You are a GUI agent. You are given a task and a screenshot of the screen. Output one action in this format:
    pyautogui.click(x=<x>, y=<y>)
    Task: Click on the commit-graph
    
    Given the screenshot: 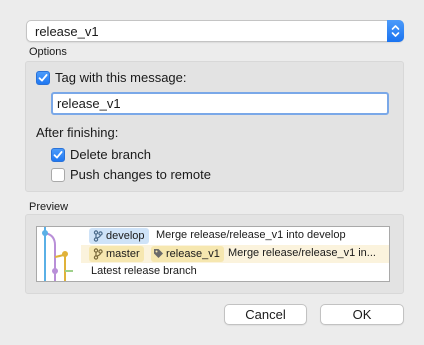 What is the action you would take?
    pyautogui.click(x=57, y=254)
    